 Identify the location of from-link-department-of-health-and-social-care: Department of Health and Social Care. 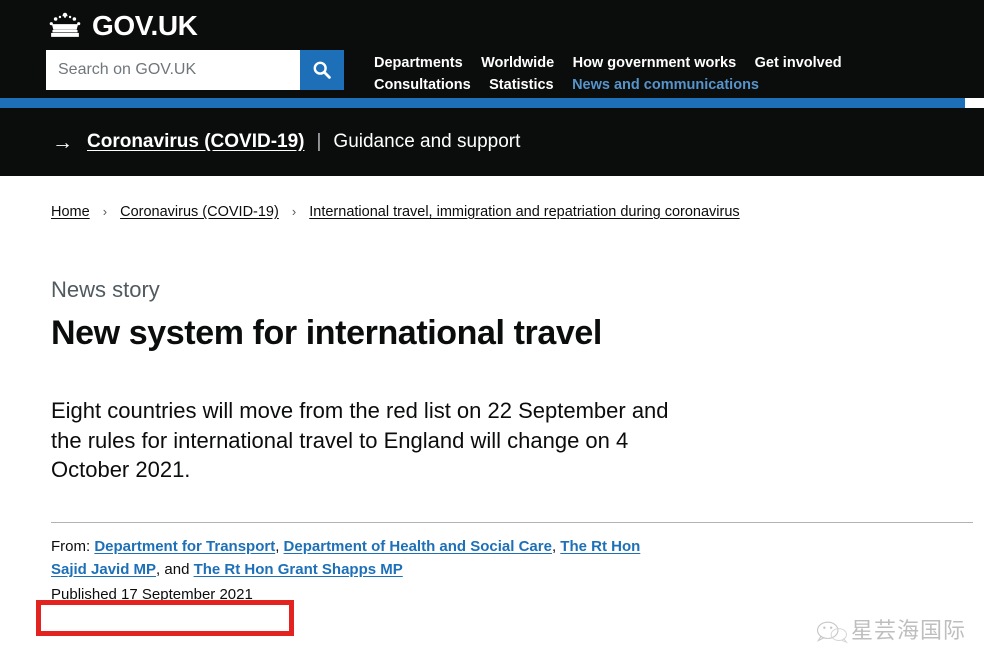
(418, 546).